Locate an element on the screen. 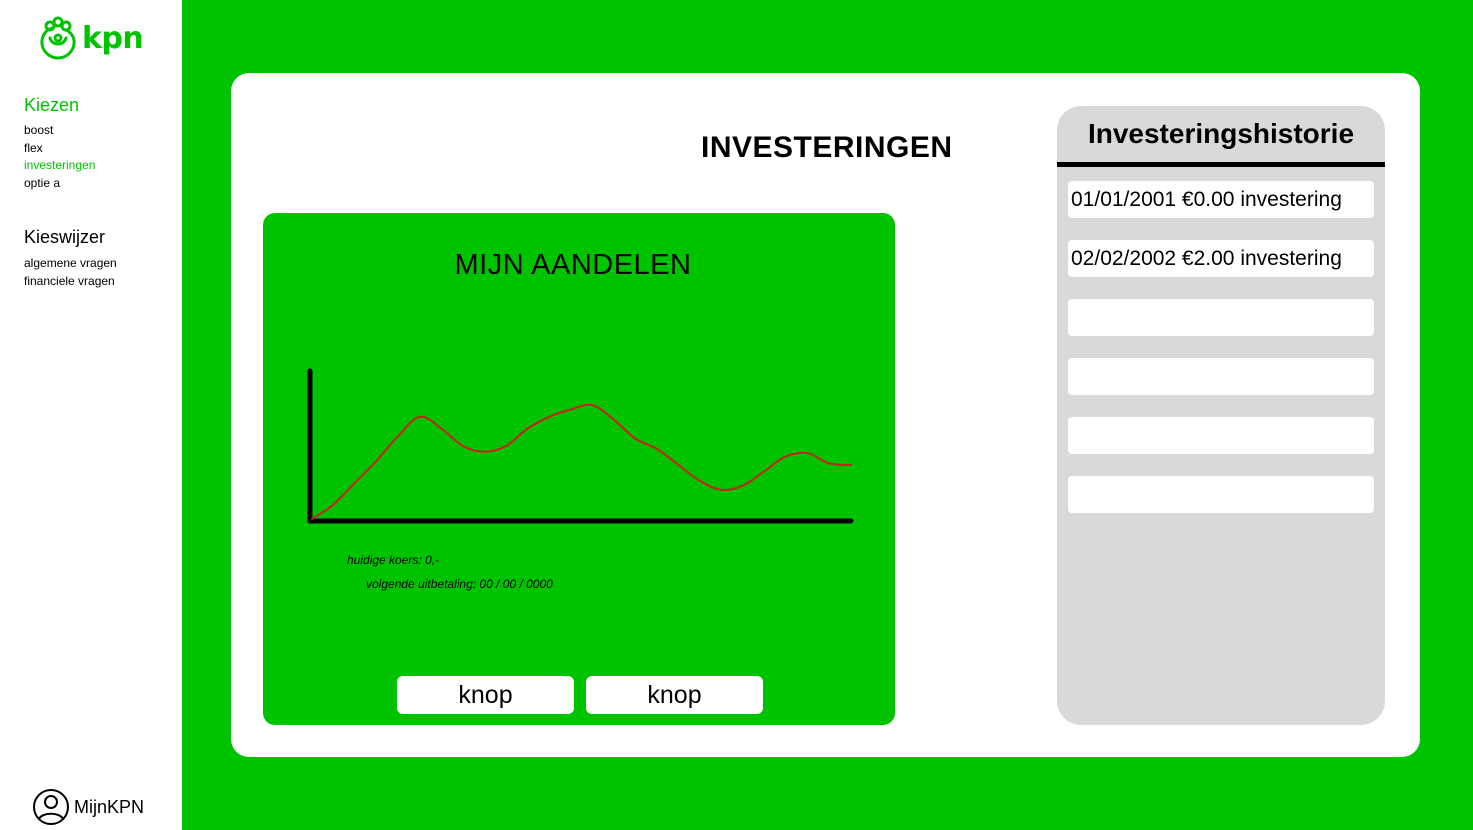  history-divider is located at coordinates (1221, 164).